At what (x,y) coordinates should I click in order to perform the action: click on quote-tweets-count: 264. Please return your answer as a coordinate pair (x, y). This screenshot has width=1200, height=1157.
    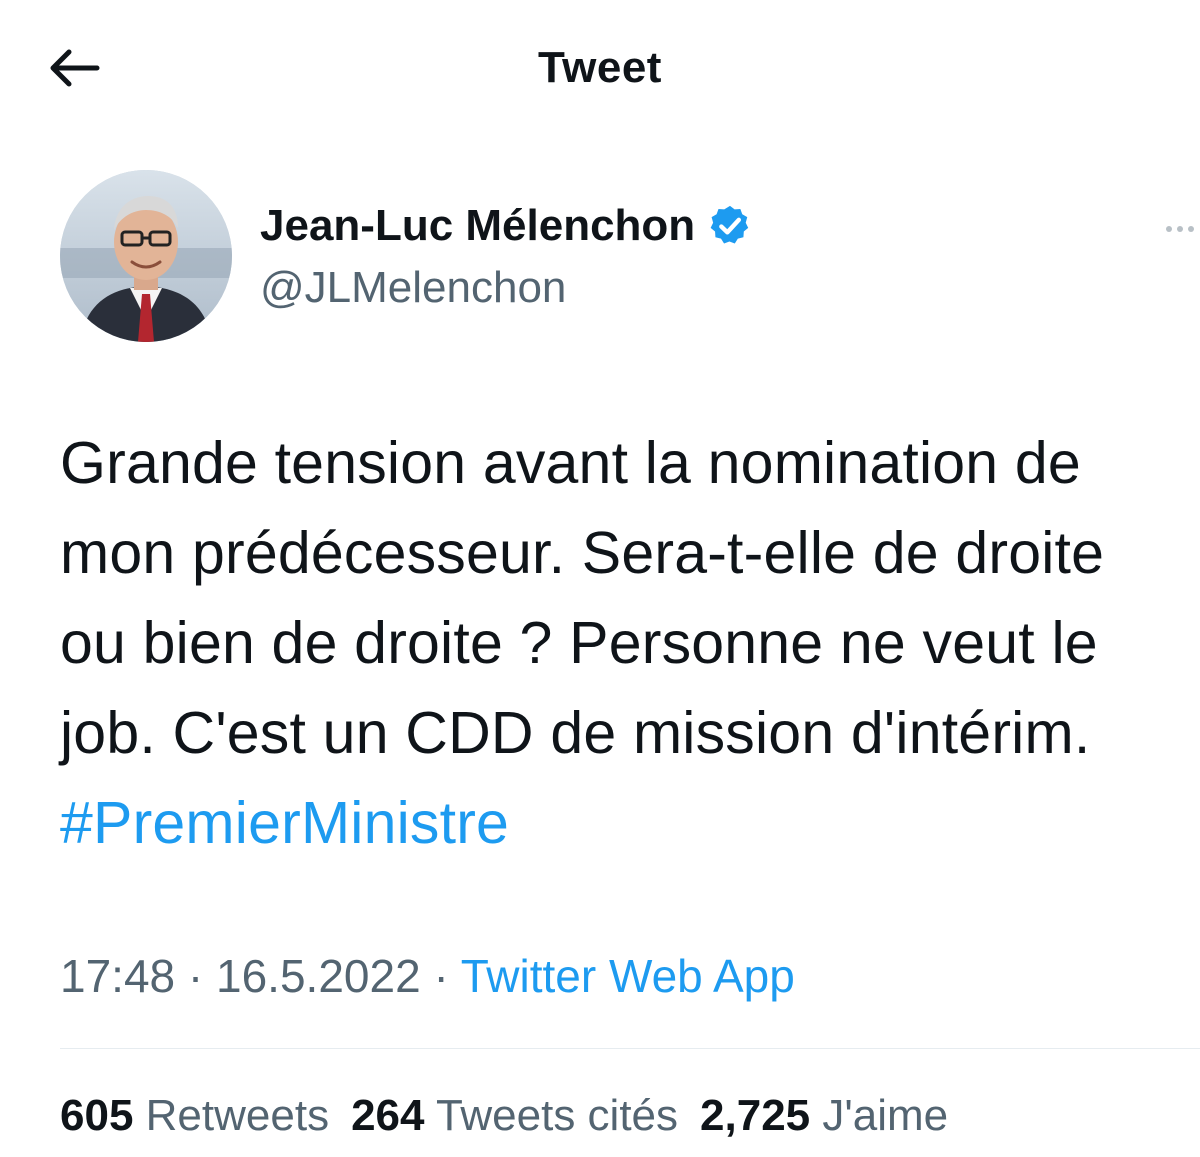
    Looking at the image, I should click on (388, 1115).